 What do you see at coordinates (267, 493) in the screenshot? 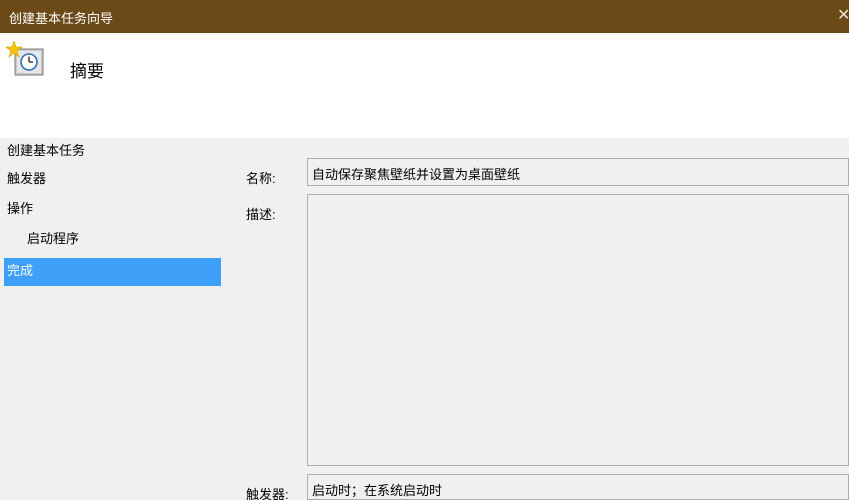
I see `trigger-label: 触发器:` at bounding box center [267, 493].